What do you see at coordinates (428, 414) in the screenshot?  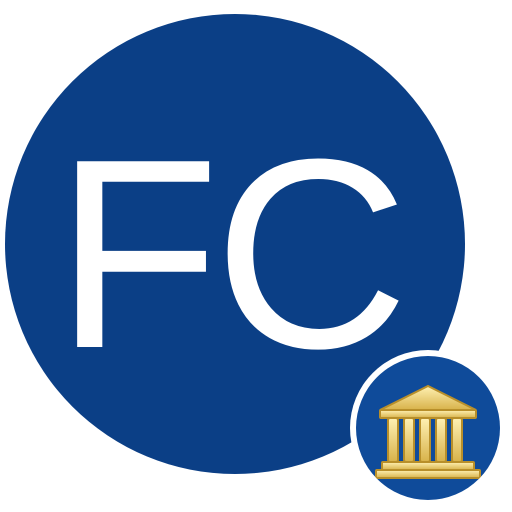 I see `building-entablature` at bounding box center [428, 414].